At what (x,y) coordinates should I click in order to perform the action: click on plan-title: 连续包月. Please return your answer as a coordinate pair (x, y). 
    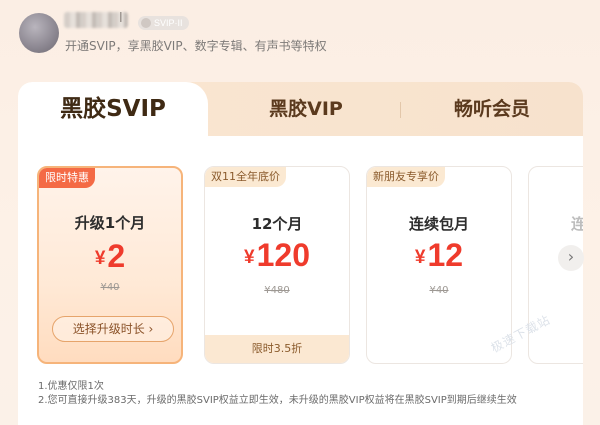
    Looking at the image, I should click on (438, 224).